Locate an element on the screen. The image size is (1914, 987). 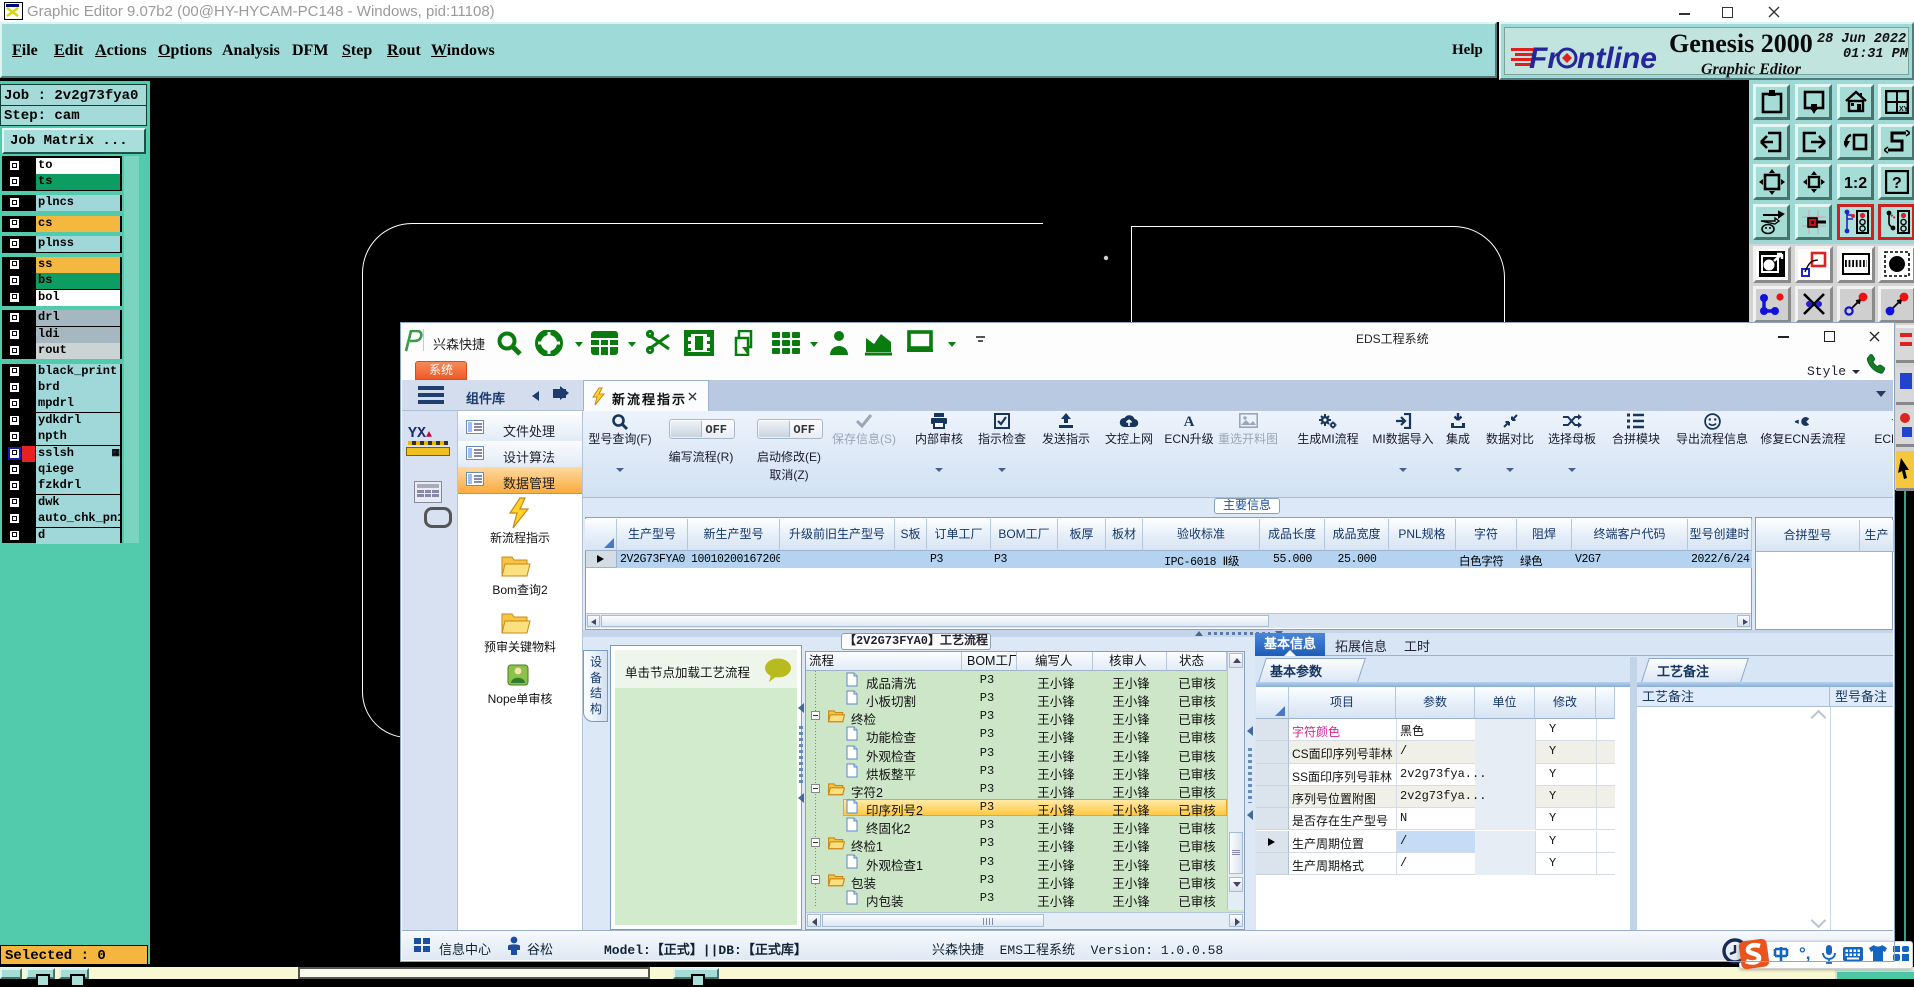
svg-text: 1:2 is located at coordinates (1855, 183).